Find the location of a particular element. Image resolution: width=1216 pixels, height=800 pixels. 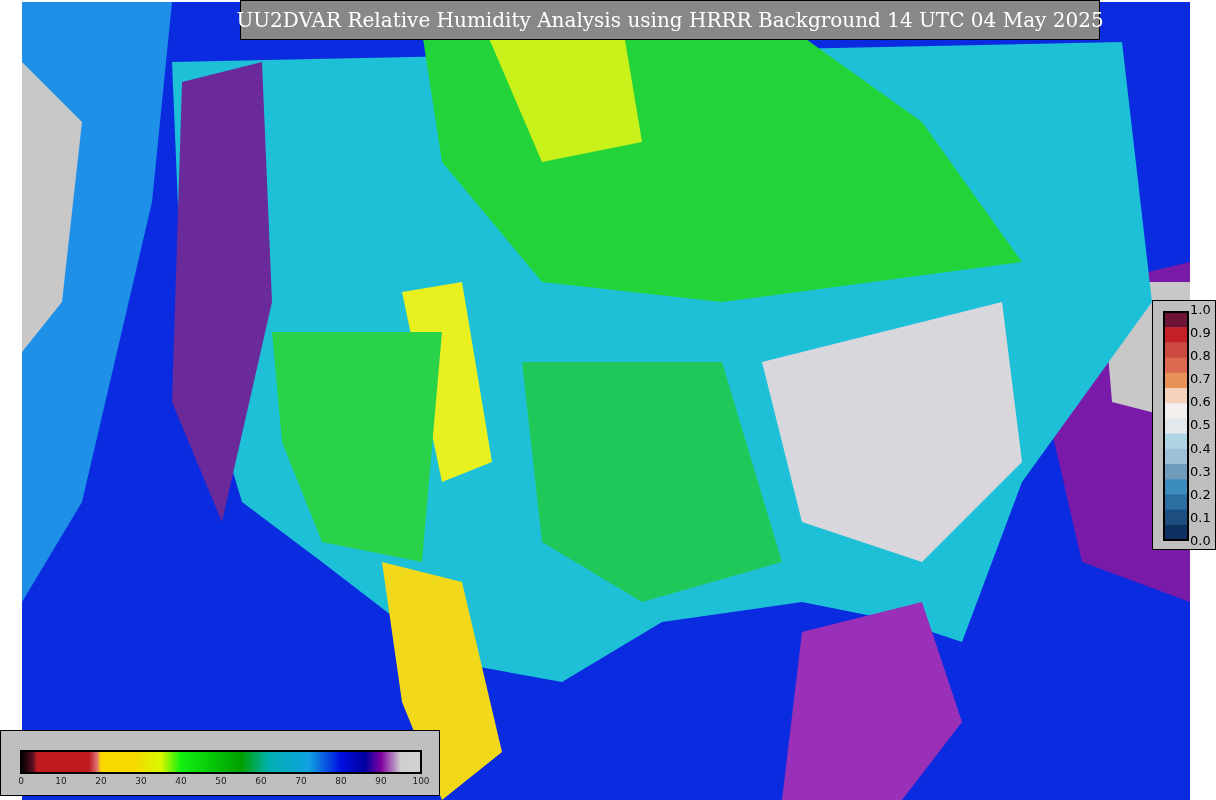

tick-label: 0.8 is located at coordinates (1200, 356).